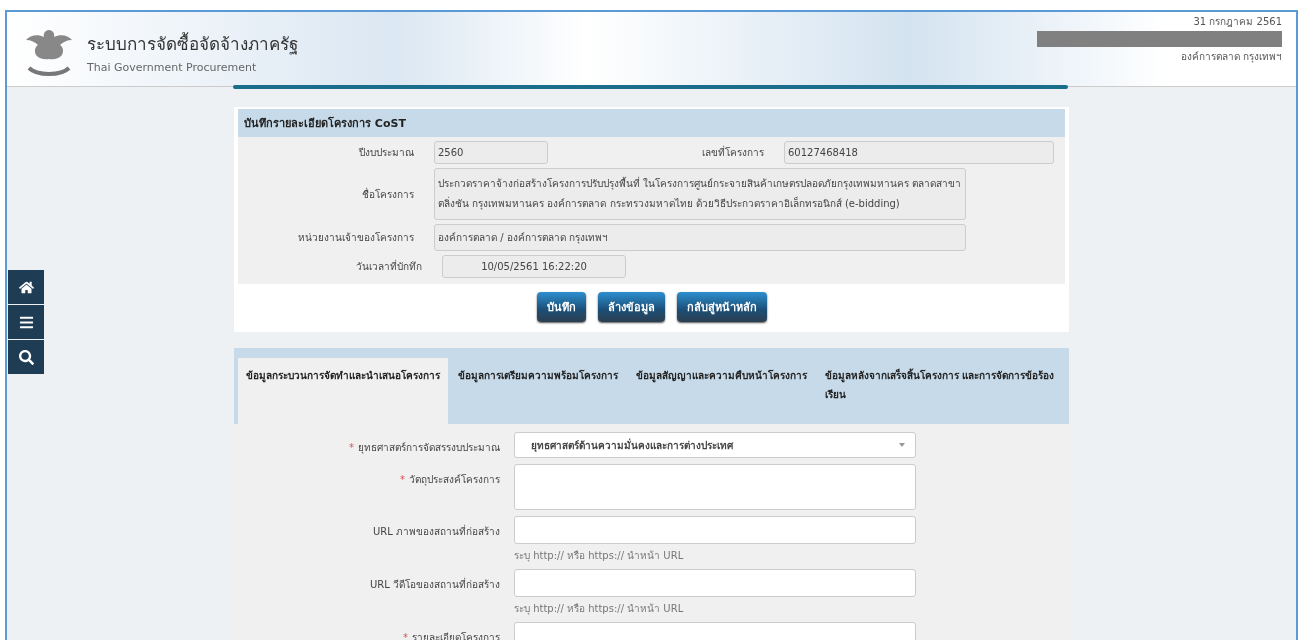 This screenshot has width=1303, height=640. I want to click on form-label: URL วีดีโอของสถานที่ก่อสร้าง, so click(434, 584).